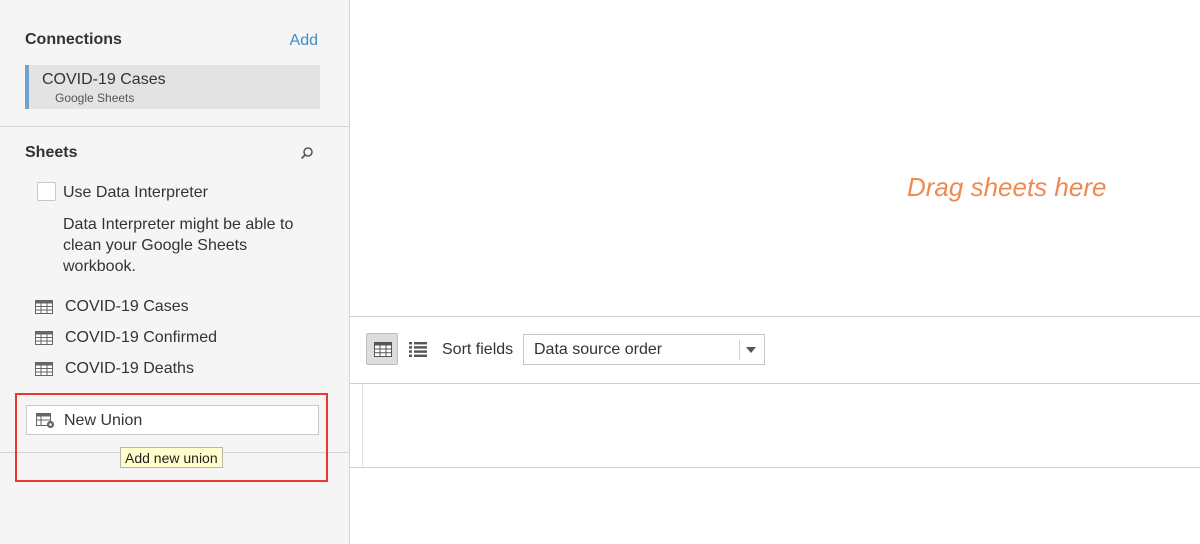  I want to click on connection-name: COVID-19 Cases, so click(104, 79).